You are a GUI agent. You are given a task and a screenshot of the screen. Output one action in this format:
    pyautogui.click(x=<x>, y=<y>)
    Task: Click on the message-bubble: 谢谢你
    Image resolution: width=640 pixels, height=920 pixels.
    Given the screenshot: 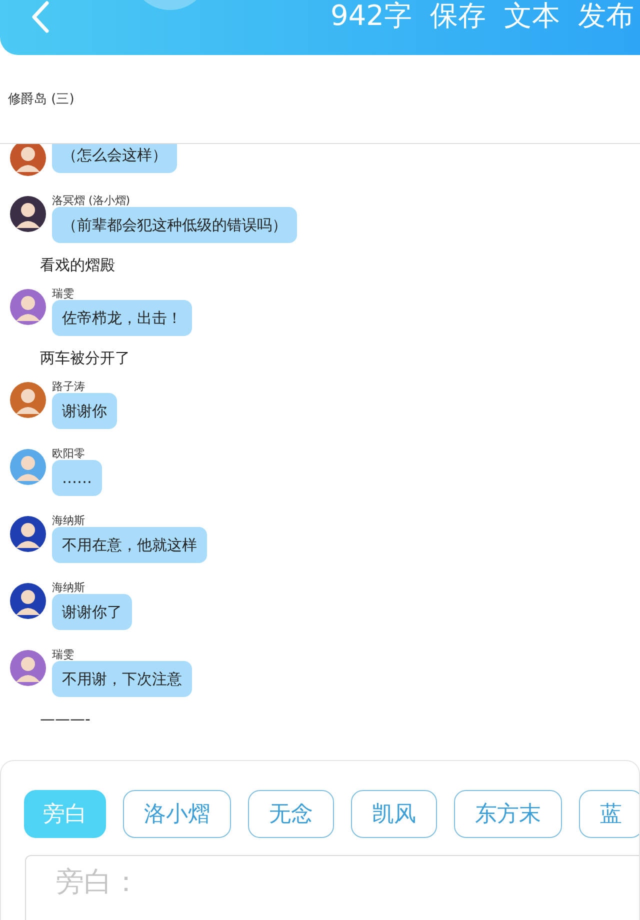 What is the action you would take?
    pyautogui.click(x=84, y=411)
    